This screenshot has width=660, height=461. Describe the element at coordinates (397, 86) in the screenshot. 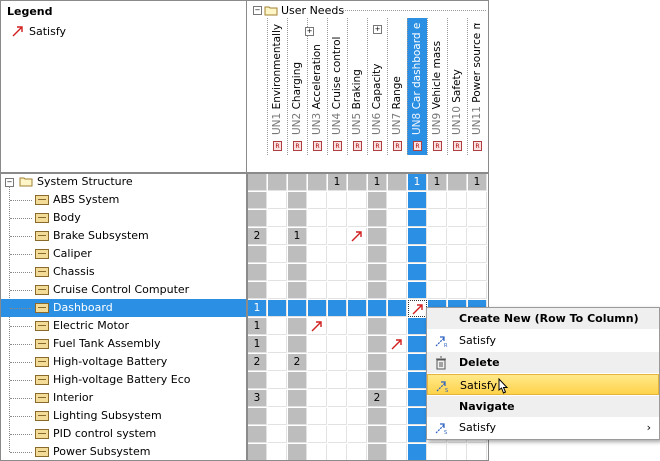

I see `column-header-un7: UN7 Range R` at that location.